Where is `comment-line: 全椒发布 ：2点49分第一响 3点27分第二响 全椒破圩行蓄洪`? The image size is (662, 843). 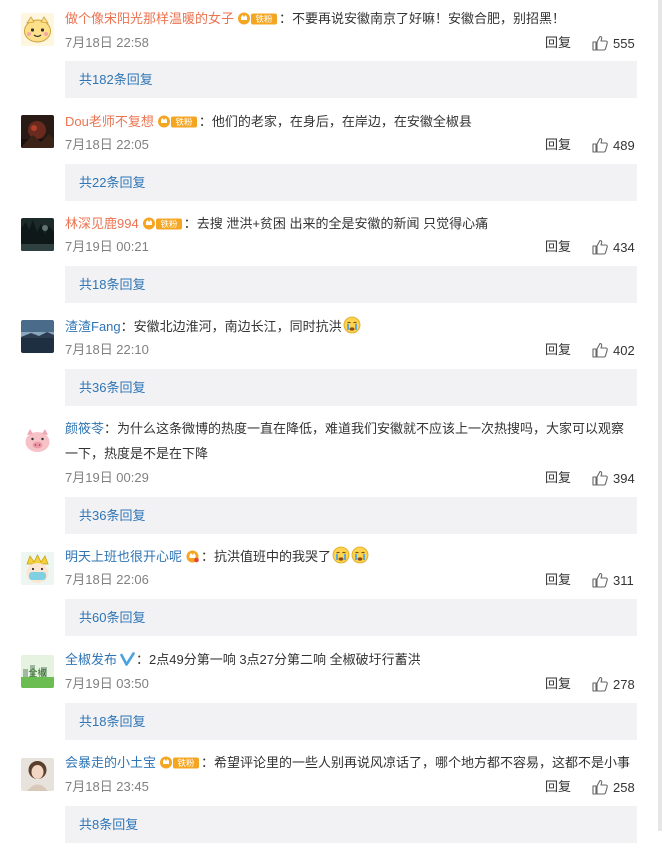 comment-line: 全椒发布 ：2点49分第一响 3点27分第二响 全椒破圩行蓄洪 is located at coordinates (355, 661).